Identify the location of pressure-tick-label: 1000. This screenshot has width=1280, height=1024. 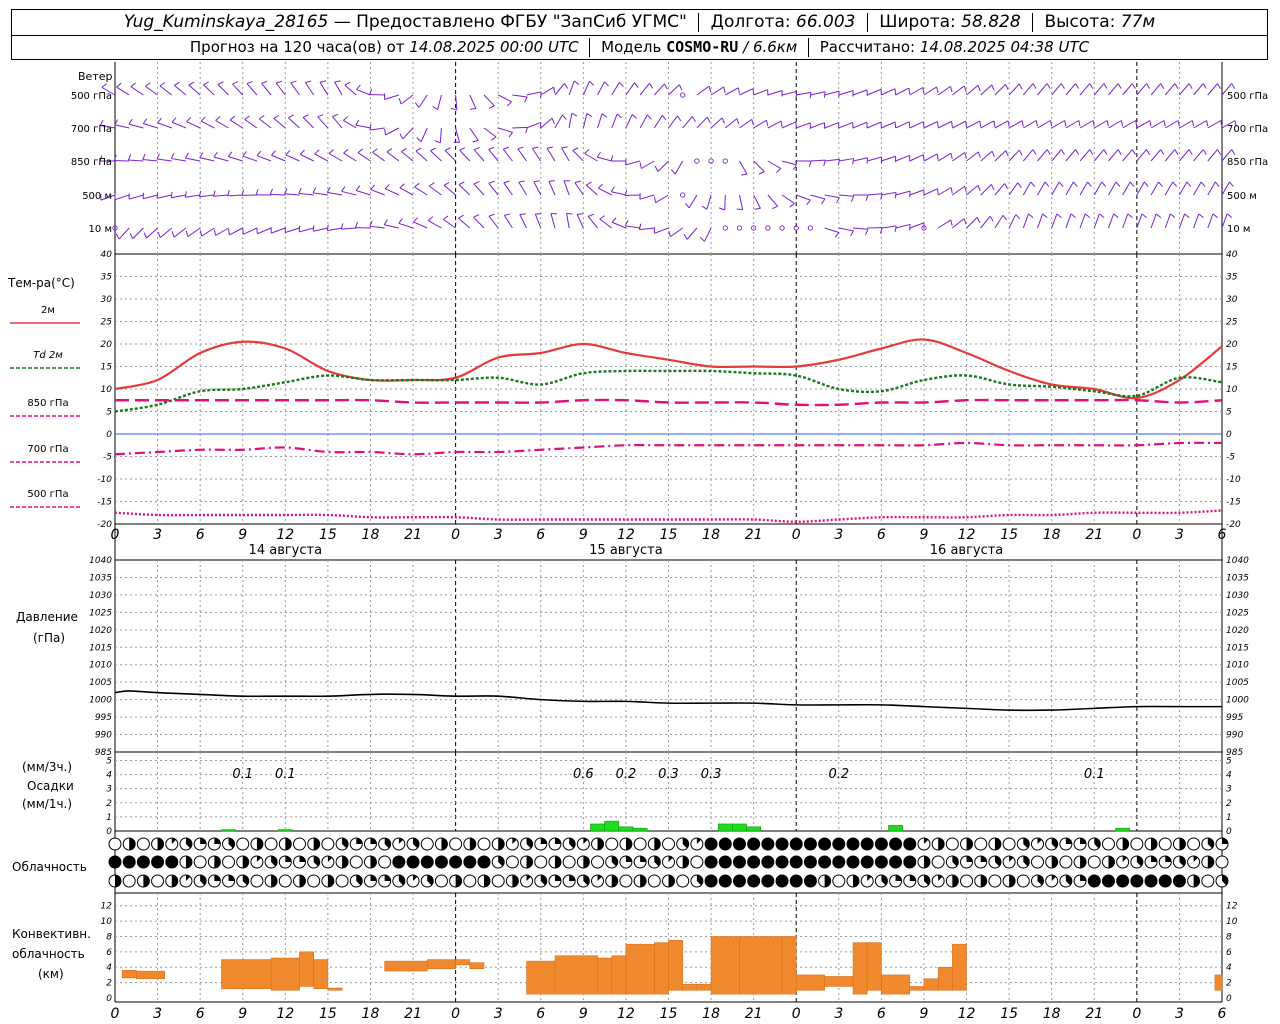
(100, 701).